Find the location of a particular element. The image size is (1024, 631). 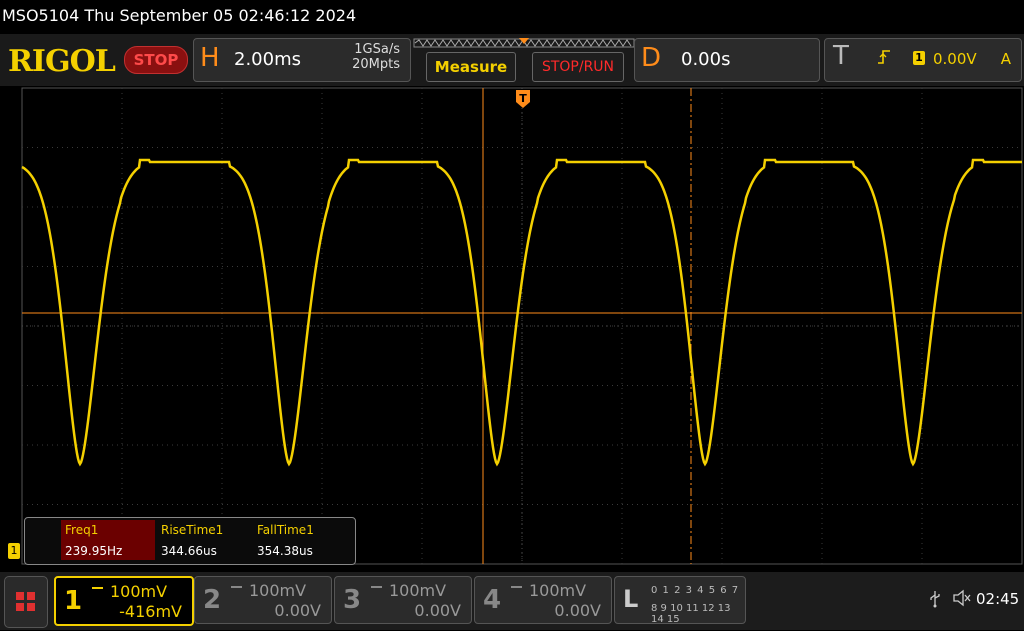

rigol-logo: RIGOL is located at coordinates (62, 61).